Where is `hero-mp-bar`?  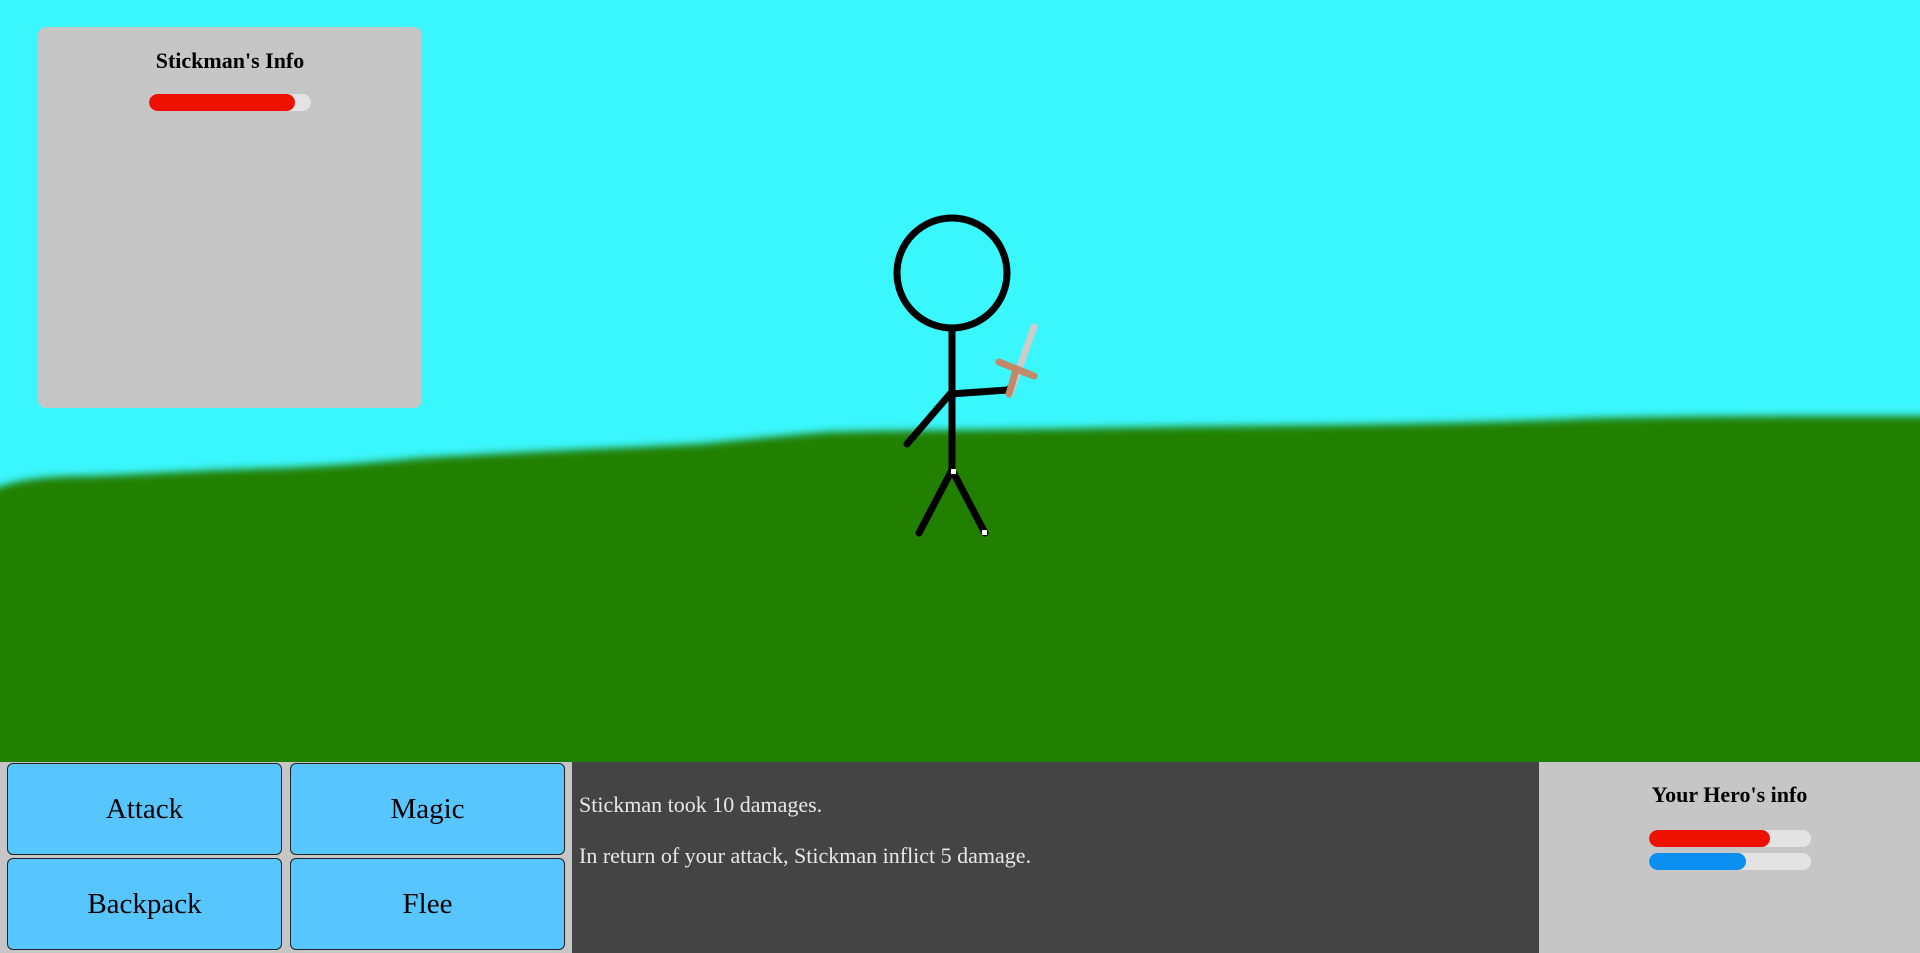 hero-mp-bar is located at coordinates (1729, 861).